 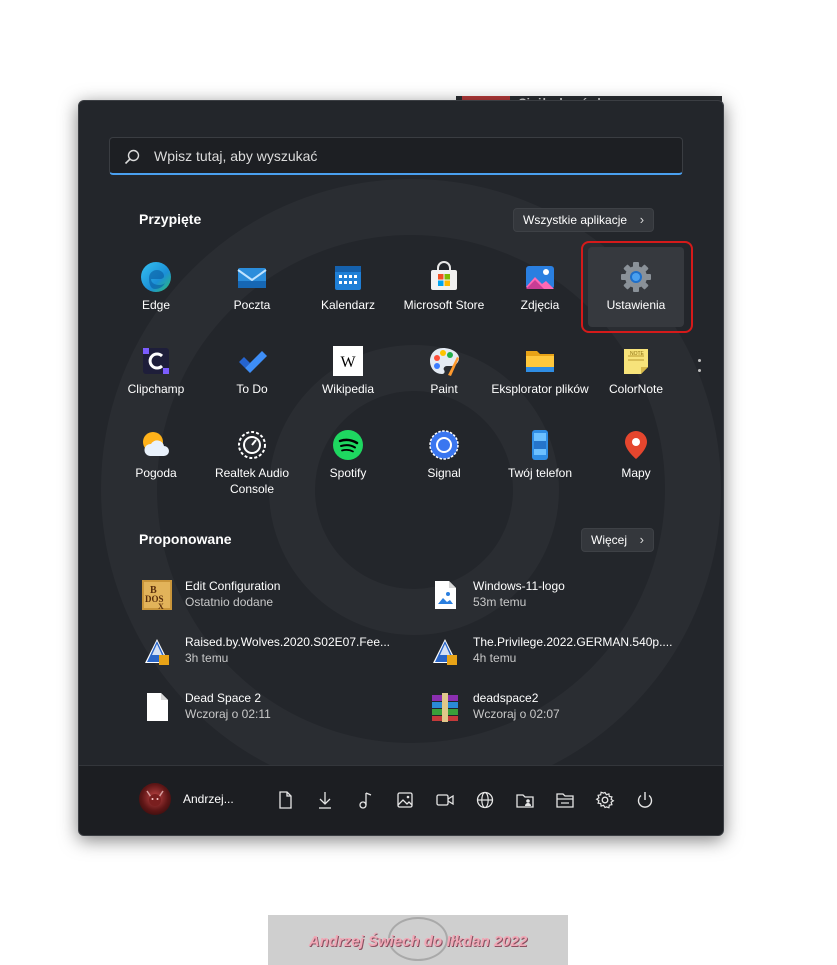 I want to click on note-icon: NOTE, so click(x=636, y=361).